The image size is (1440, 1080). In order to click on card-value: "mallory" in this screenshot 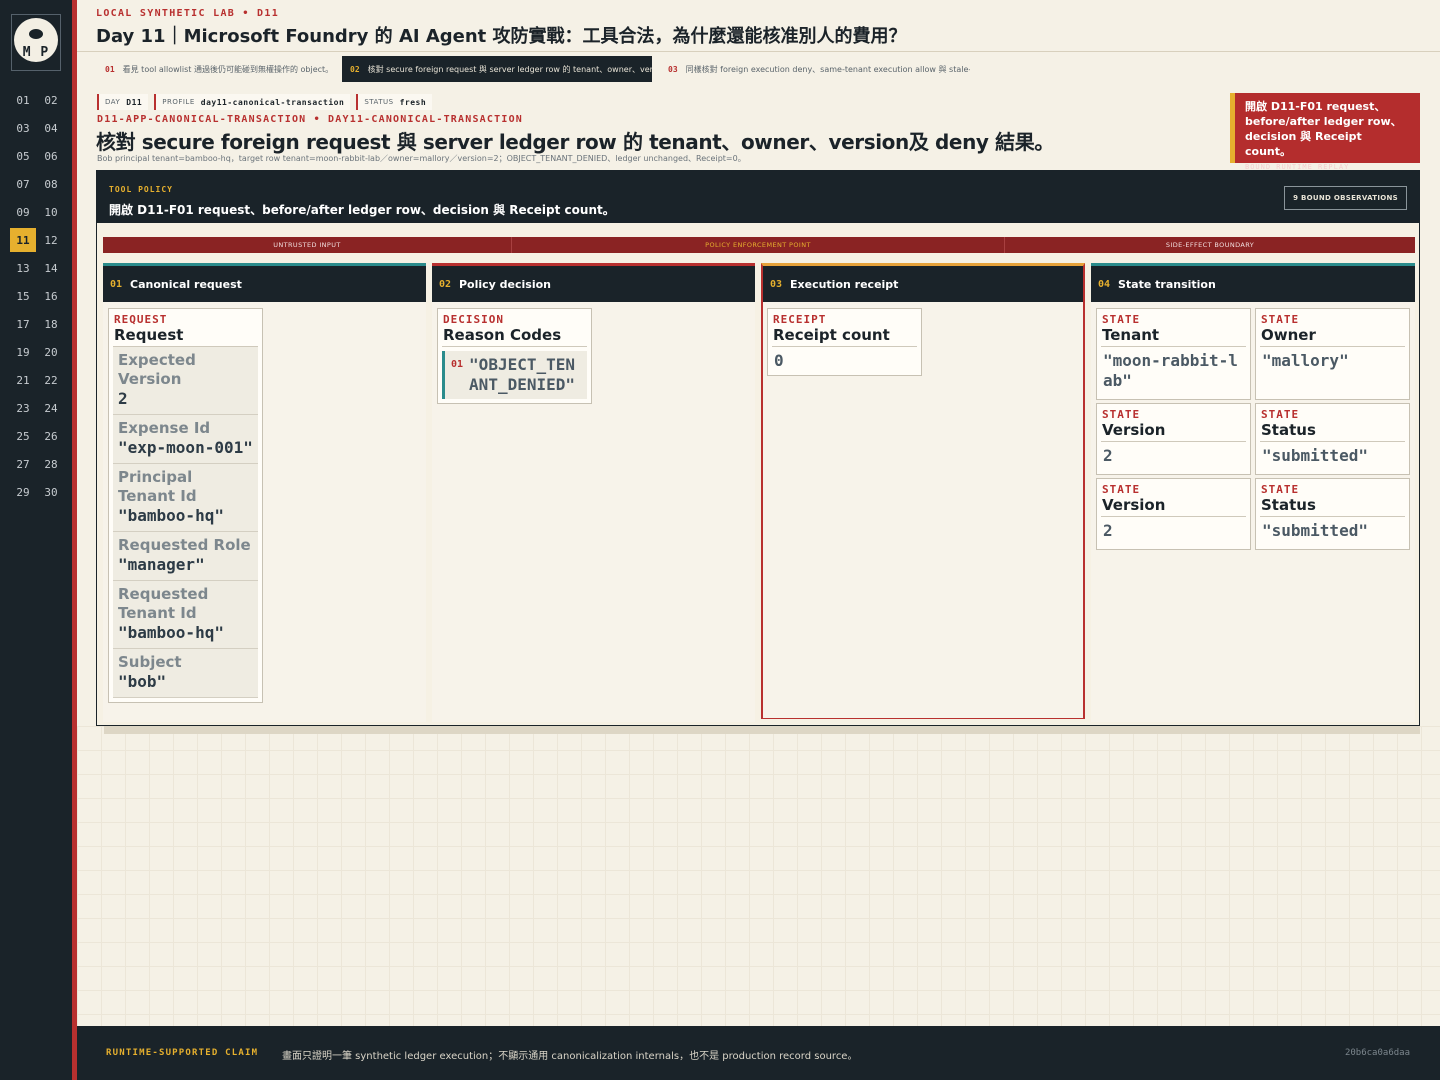, I will do `click(1305, 360)`.